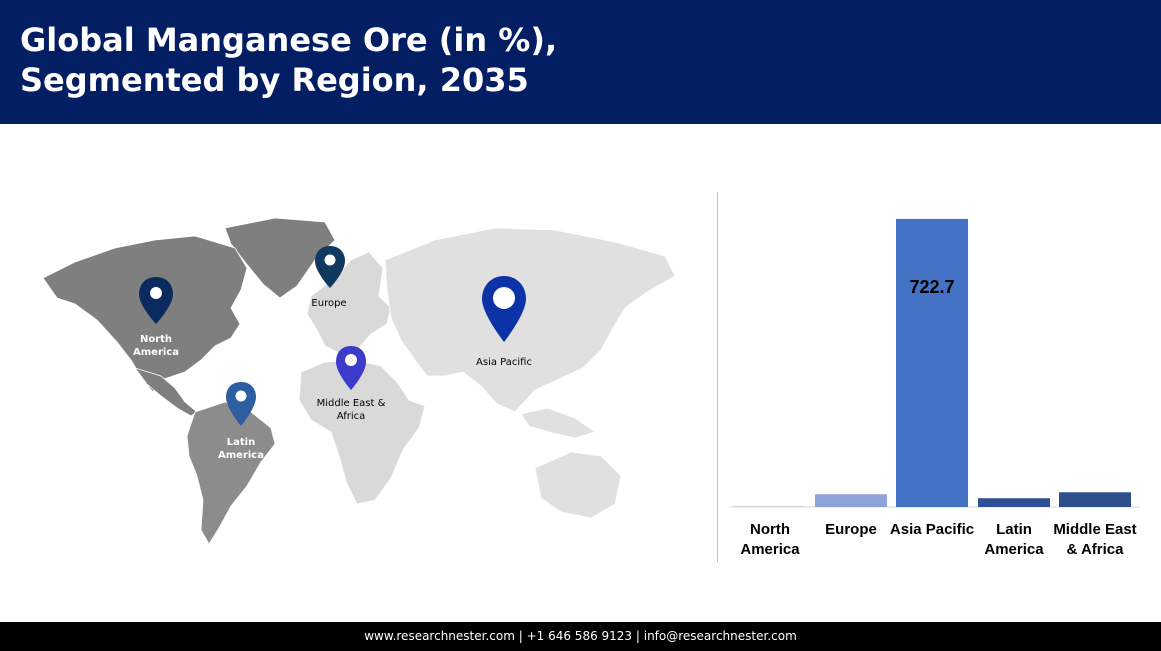  Describe the element at coordinates (241, 442) in the screenshot. I see `pin-label-latin-america-1: Latin` at that location.